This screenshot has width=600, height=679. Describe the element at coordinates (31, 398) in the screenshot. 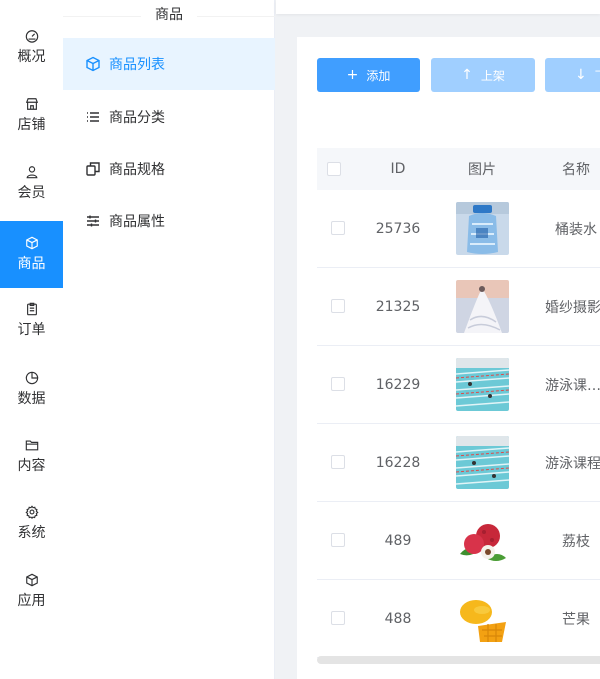

I see `nav-item-label: 数据` at that location.